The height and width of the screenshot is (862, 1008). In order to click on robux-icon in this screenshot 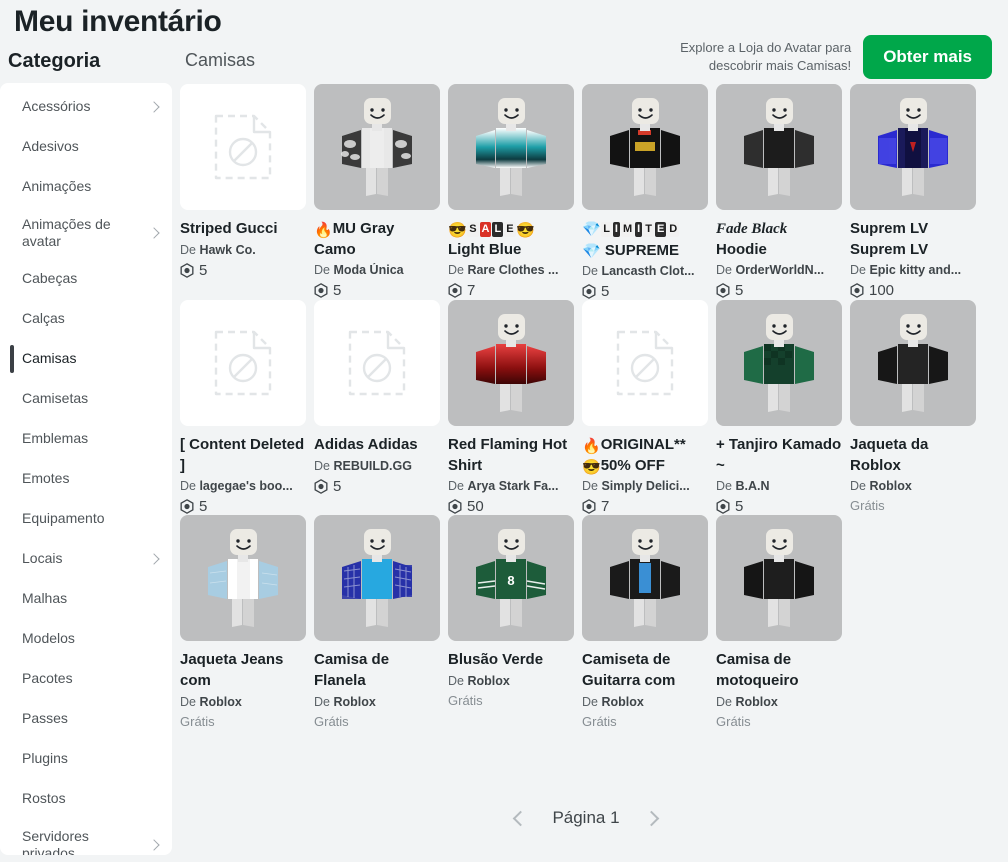, I will do `click(857, 291)`.